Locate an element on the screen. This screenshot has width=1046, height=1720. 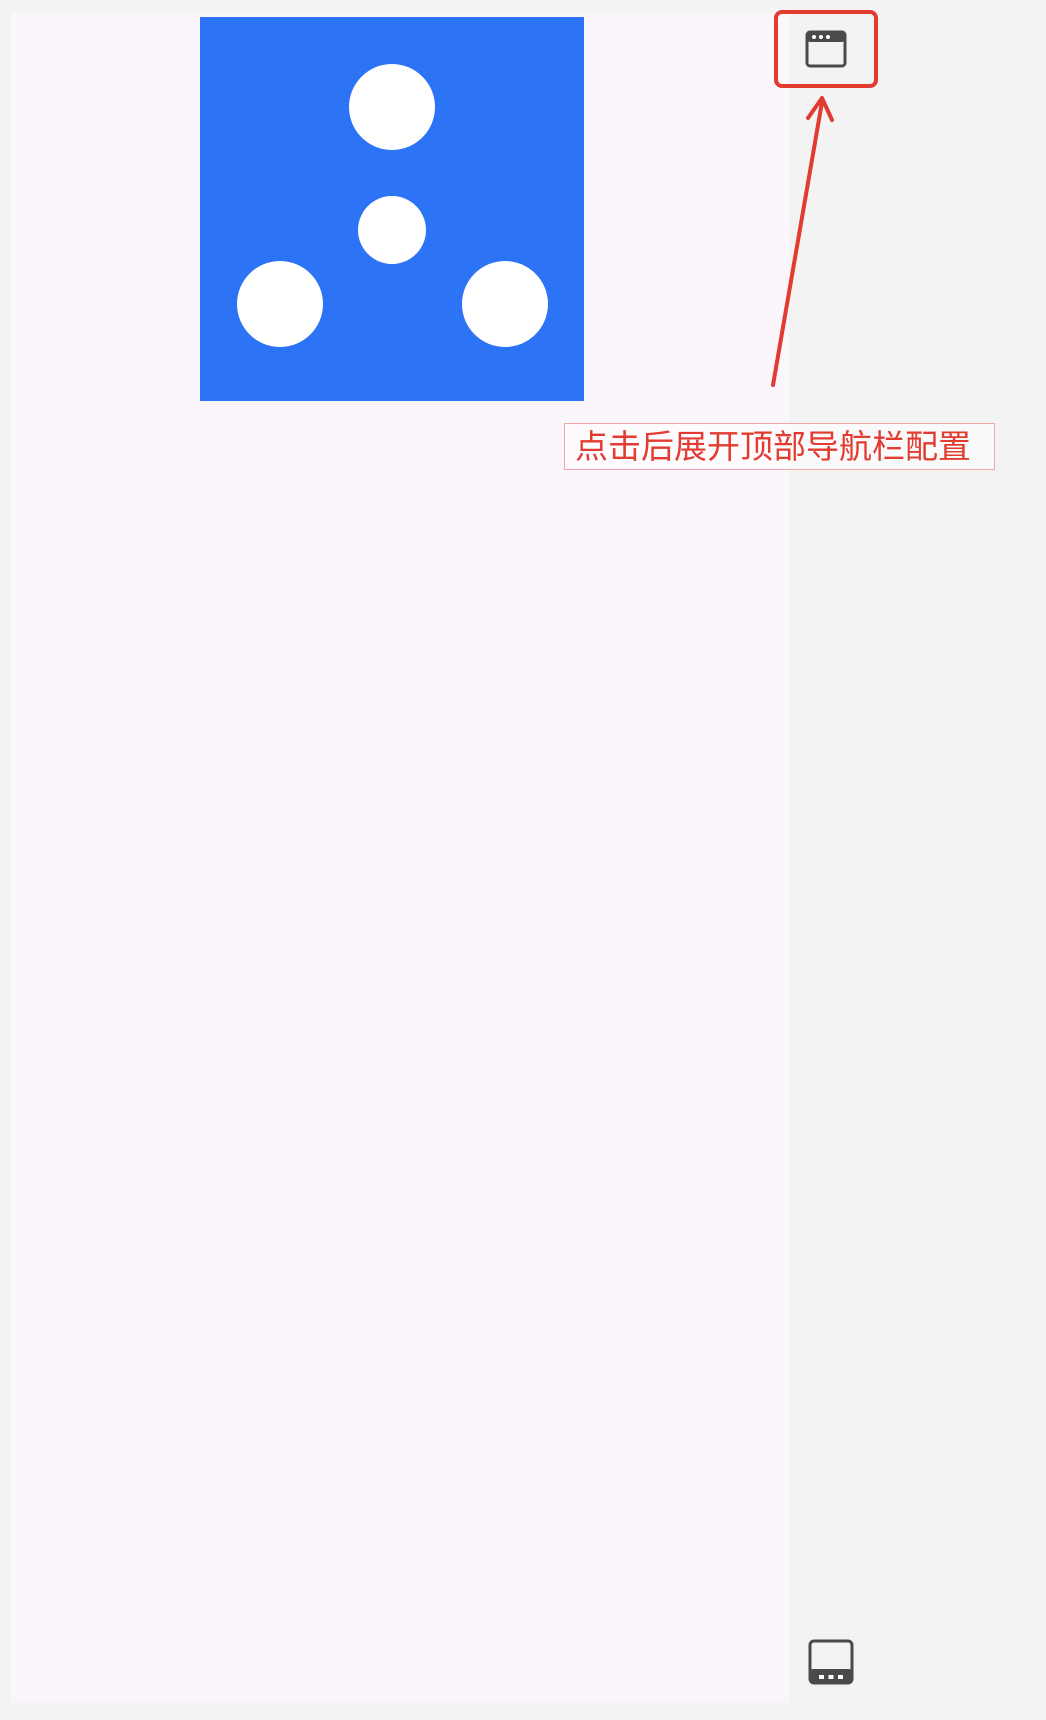
logo-dot-top is located at coordinates (392, 107).